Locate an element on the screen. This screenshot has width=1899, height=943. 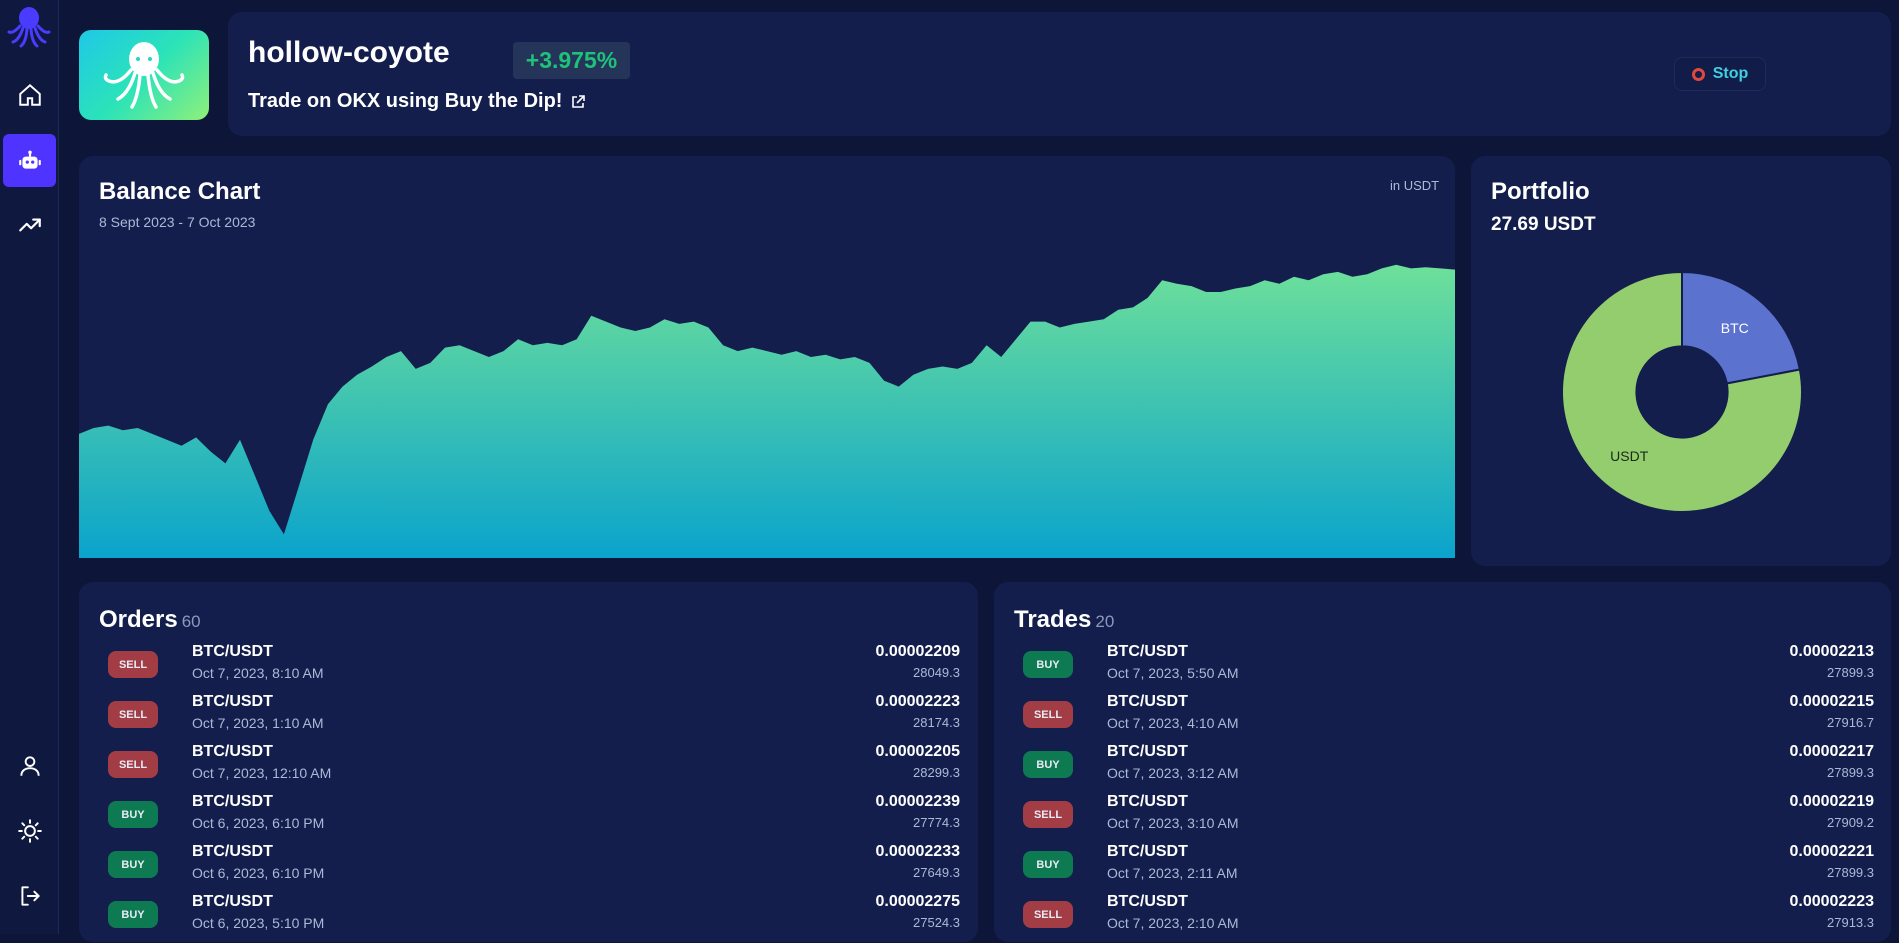
timestamp: Oct 7, 2023, 8:10 AM is located at coordinates (258, 673).